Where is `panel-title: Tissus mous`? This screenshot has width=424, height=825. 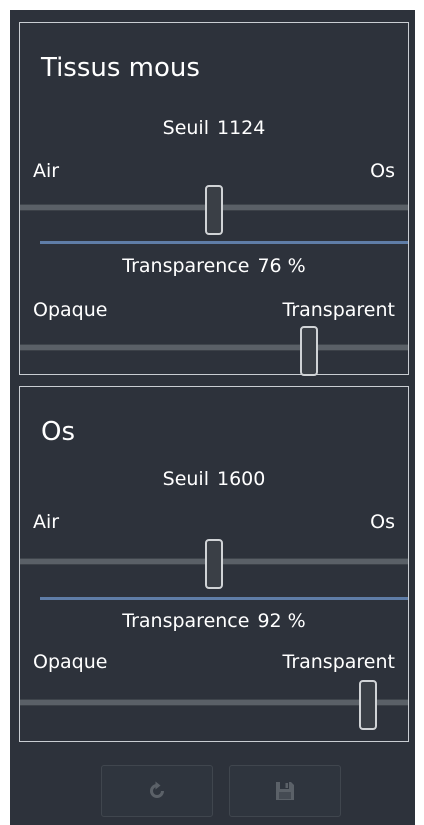
panel-title: Tissus mous is located at coordinates (120, 68).